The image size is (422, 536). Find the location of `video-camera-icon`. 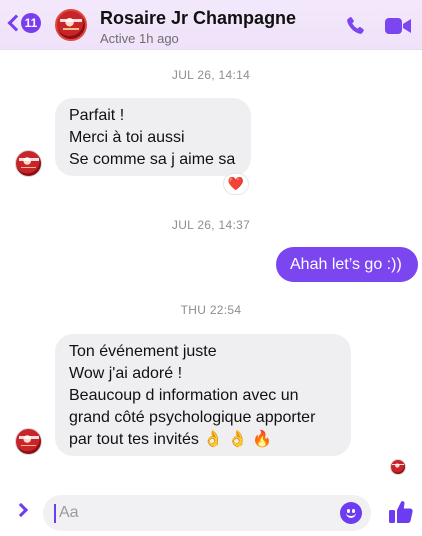

video-camera-icon is located at coordinates (398, 26).